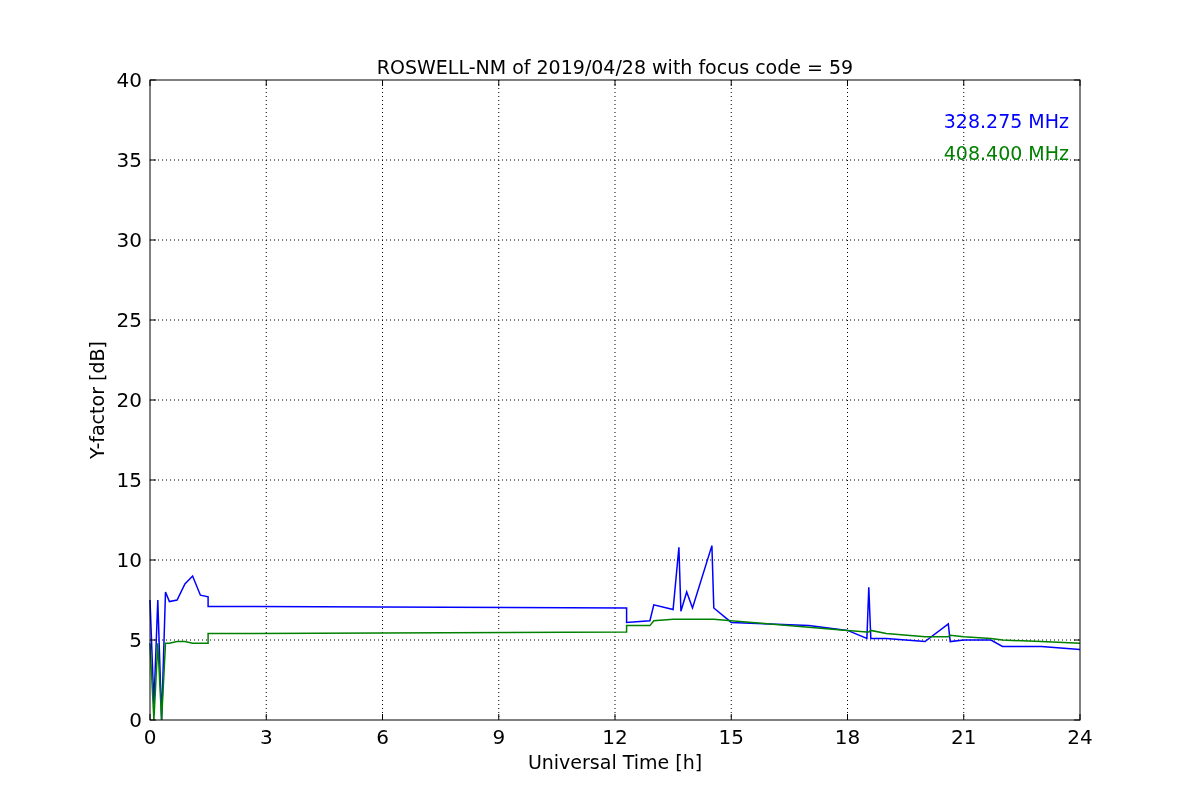 The width and height of the screenshot is (1200, 800). What do you see at coordinates (1080, 737) in the screenshot?
I see `tick-label: 24` at bounding box center [1080, 737].